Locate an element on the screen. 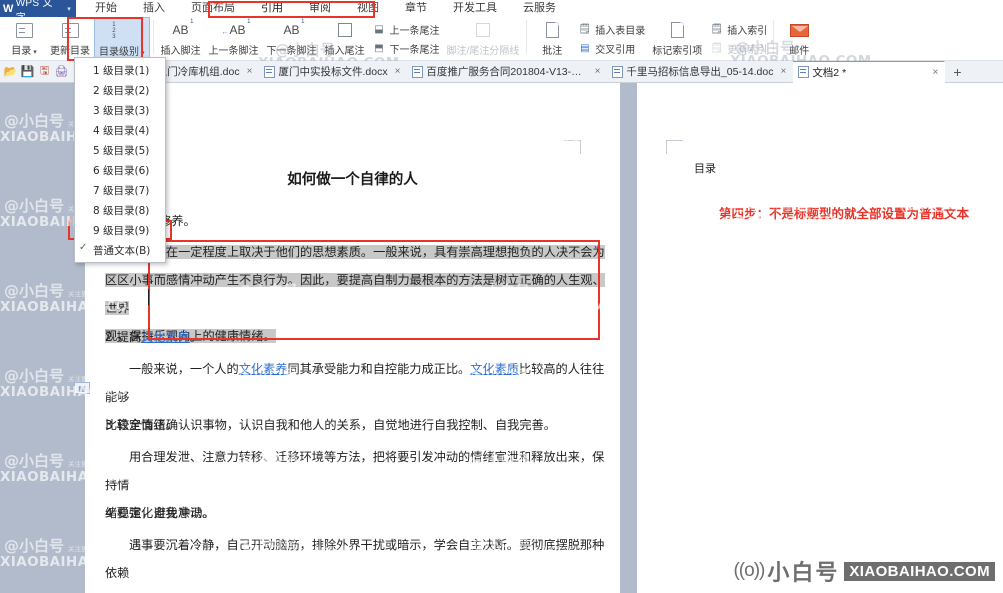 Image resolution: width=1003 pixels, height=593 pixels. print-icon: 🖨 is located at coordinates (62, 71).